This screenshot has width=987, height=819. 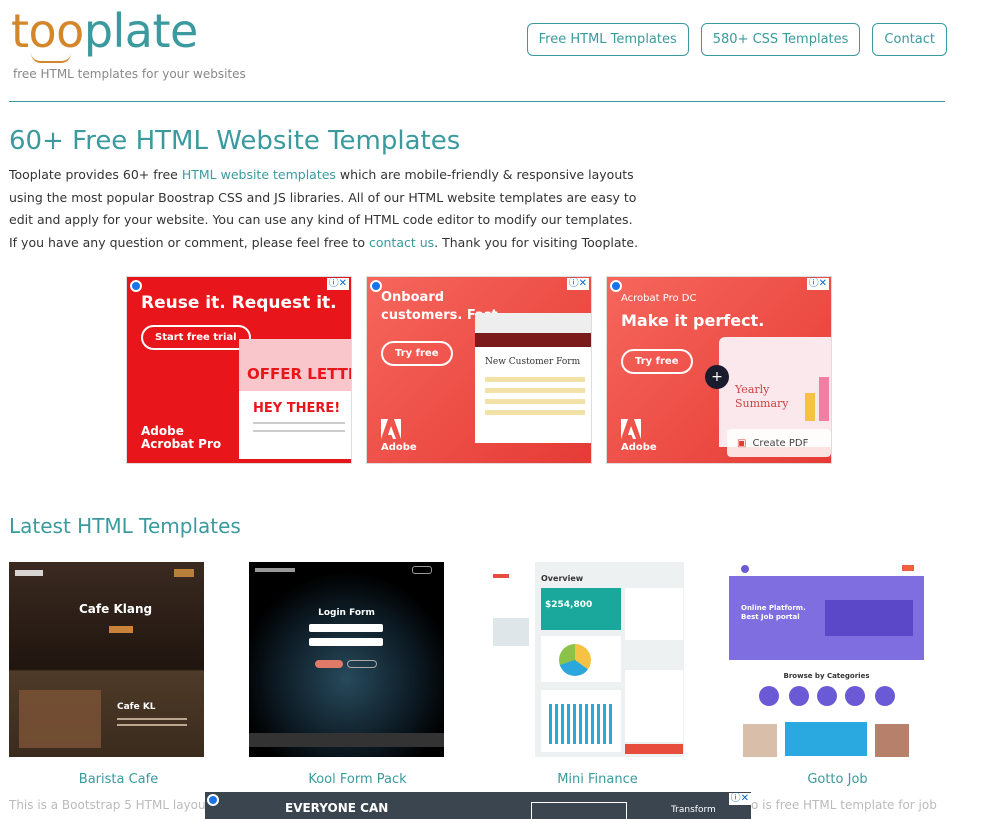 I want to click on nav-free-html-templates: Free HTML Templates, so click(x=607, y=39).